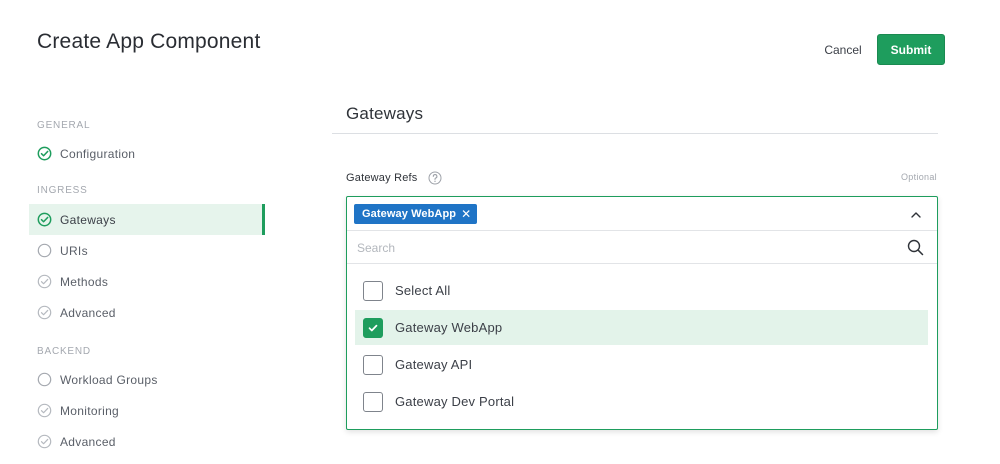  Describe the element at coordinates (409, 214) in the screenshot. I see `chip-label: Gateway WebApp` at that location.